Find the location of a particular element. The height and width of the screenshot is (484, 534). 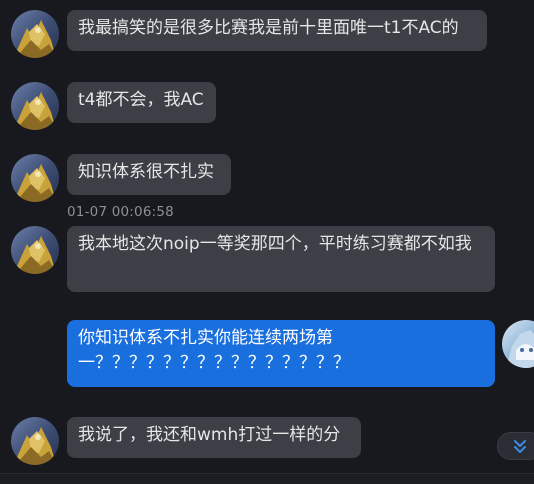

message-text: 我本地这次noip一等奖那四个，平时练习赛都不如我 is located at coordinates (275, 244).